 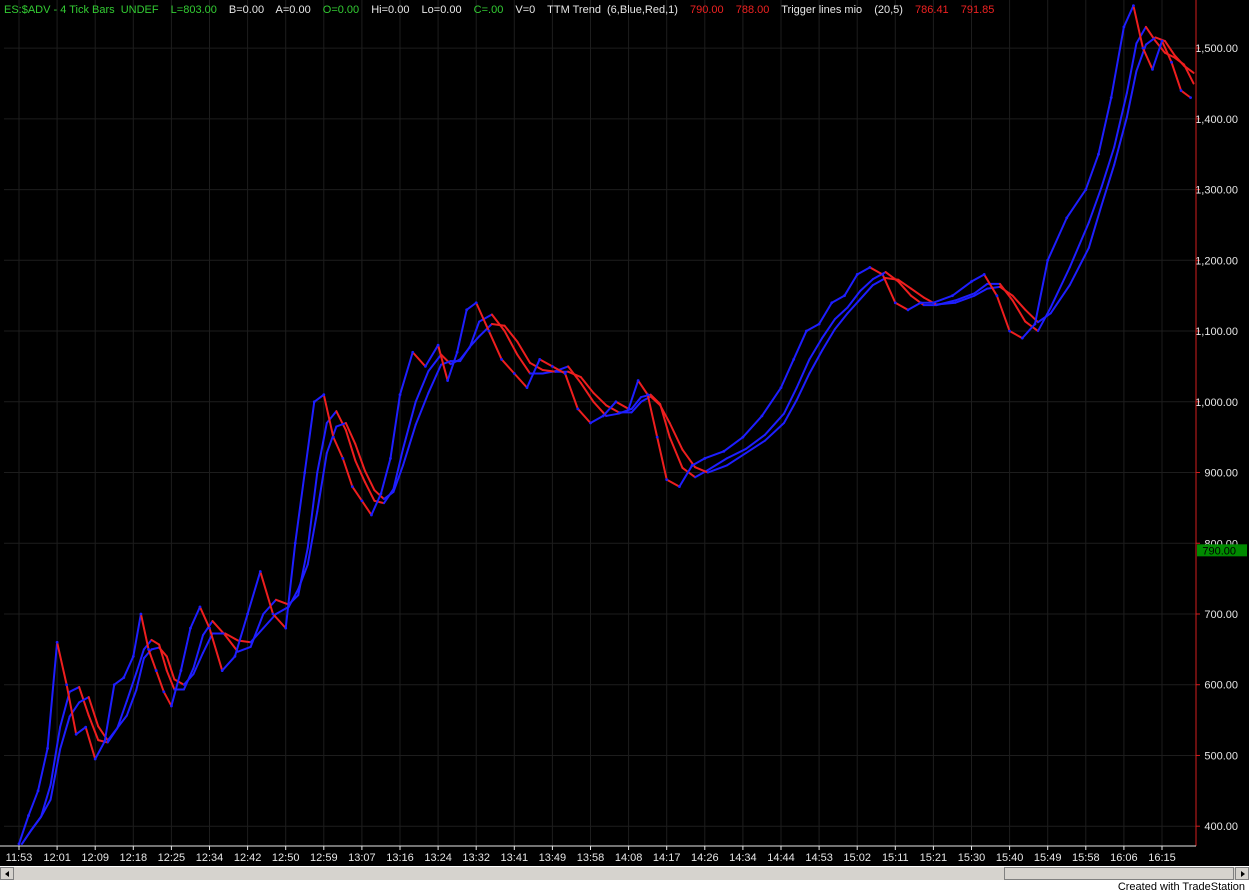 I want to click on time-tick-label: 16:06, so click(x=1124, y=858).